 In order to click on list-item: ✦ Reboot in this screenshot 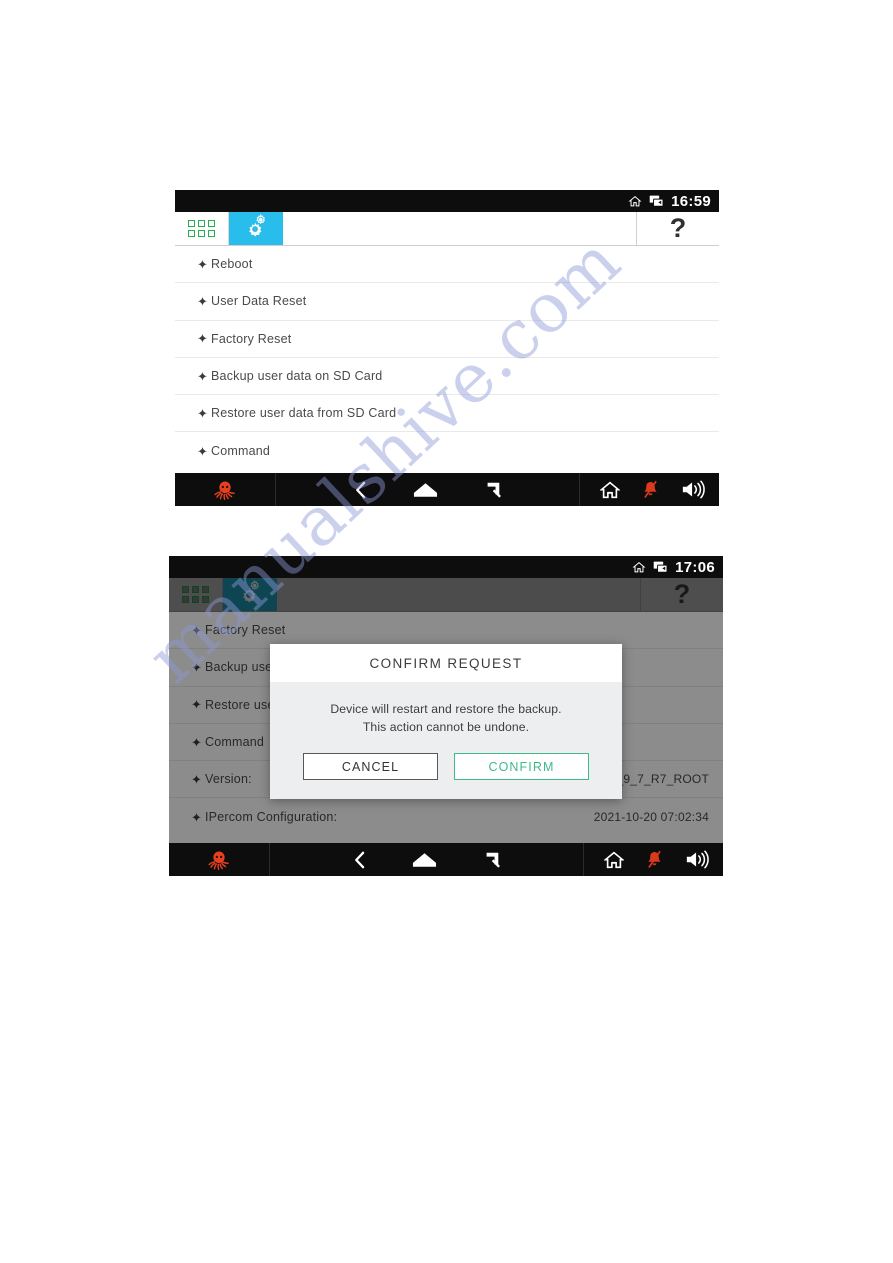, I will do `click(447, 265)`.